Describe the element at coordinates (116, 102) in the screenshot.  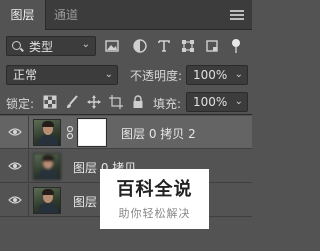
I see `lock-artboard-icon` at that location.